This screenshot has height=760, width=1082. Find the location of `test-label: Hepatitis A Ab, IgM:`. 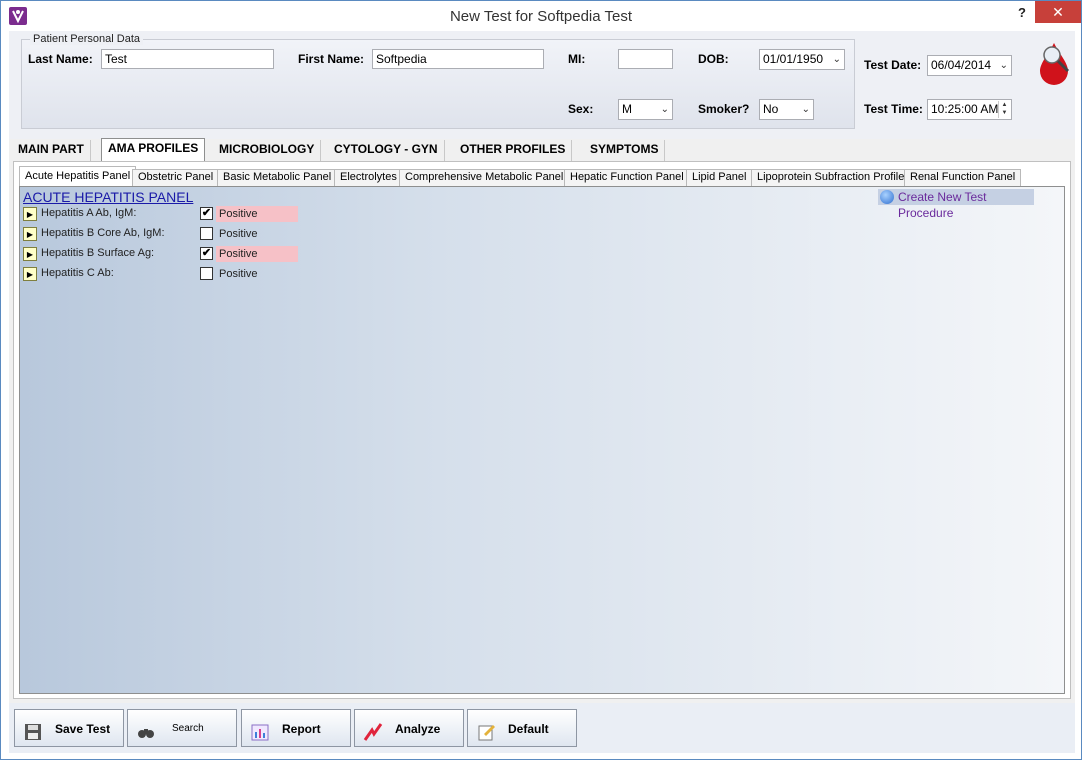

test-label: Hepatitis A Ab, IgM: is located at coordinates (89, 213).